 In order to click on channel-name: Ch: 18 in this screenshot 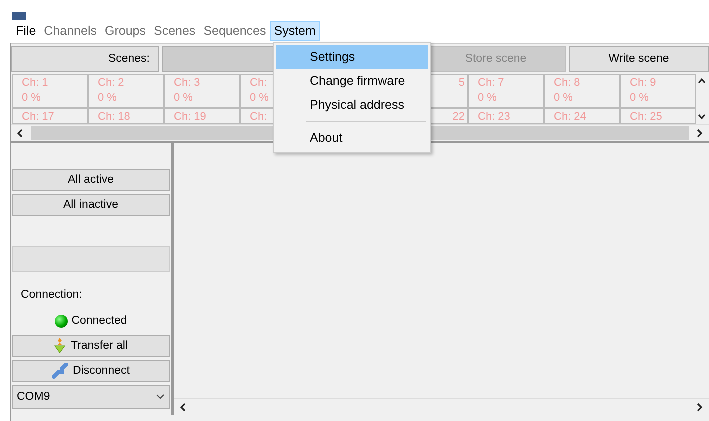, I will do `click(115, 117)`.